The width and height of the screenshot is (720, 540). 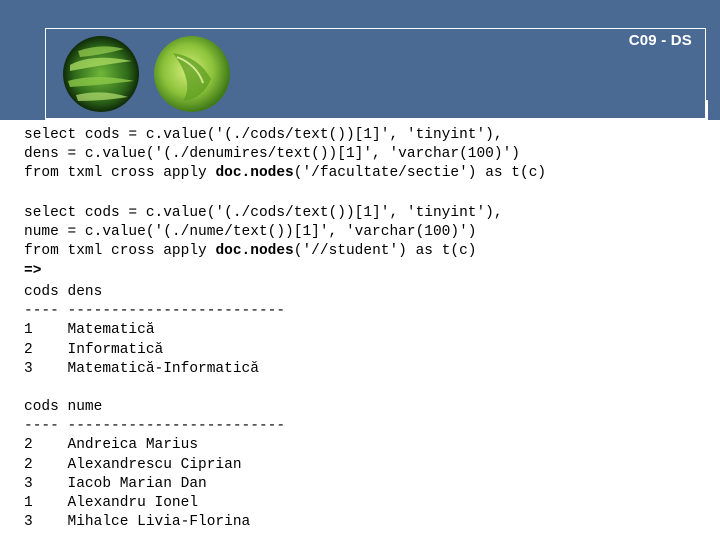 I want to click on result1-row: 1 Matematică, so click(x=89, y=330).